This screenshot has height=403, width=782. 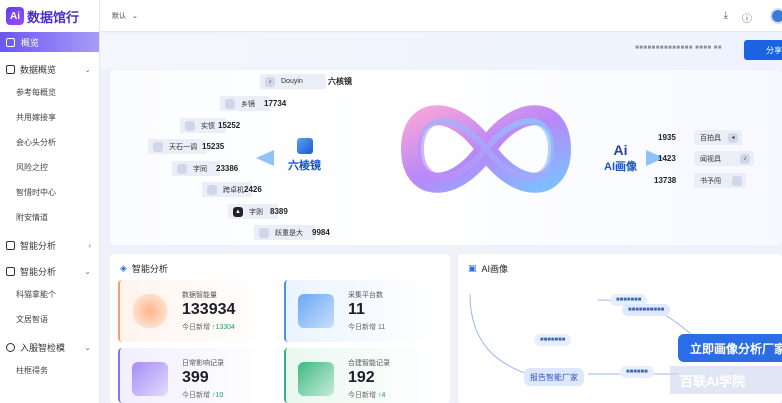 I want to click on source-chip: 跨卓机 2426, so click(x=232, y=189).